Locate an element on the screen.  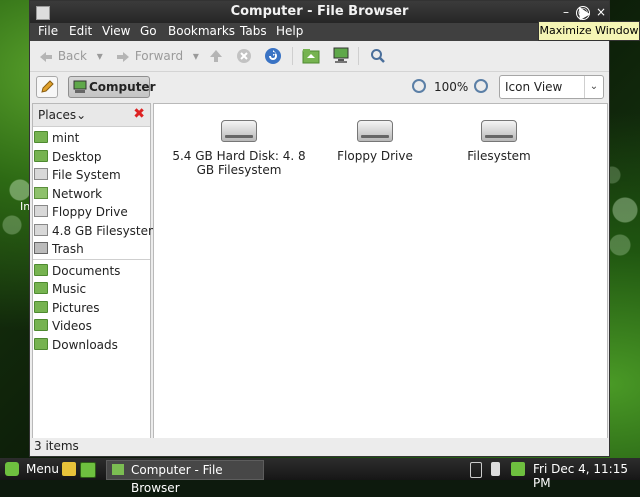
file-item-filesystem: Filesystem is located at coordinates (499, 141).